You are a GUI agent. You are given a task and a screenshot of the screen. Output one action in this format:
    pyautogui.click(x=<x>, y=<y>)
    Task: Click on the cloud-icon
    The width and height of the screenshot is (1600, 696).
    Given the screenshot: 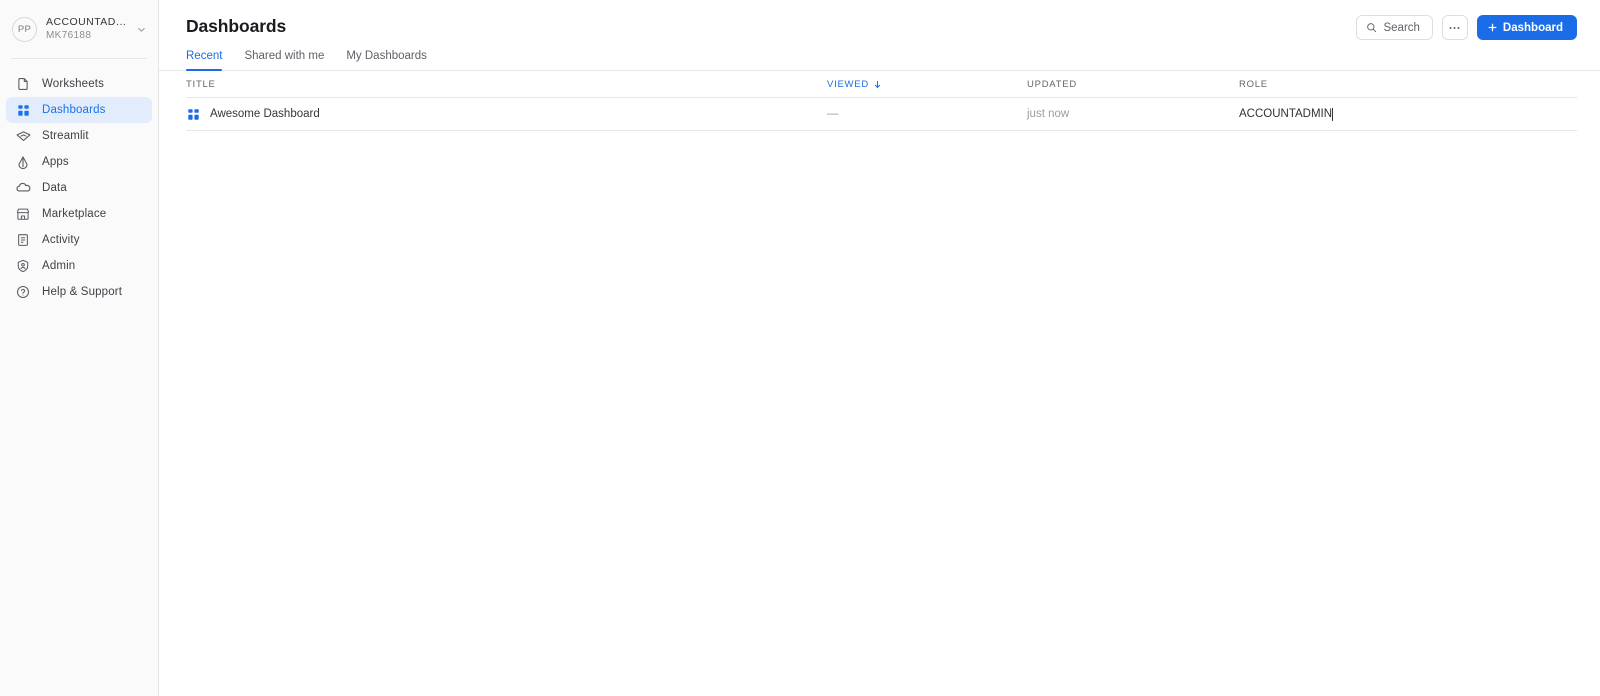 What is the action you would take?
    pyautogui.click(x=23, y=188)
    